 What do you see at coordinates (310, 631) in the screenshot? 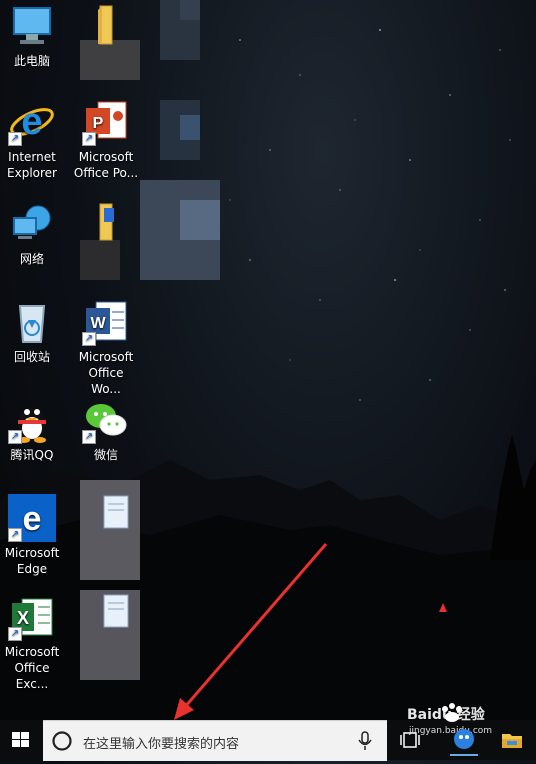
I see `red-annotation-arrow` at bounding box center [310, 631].